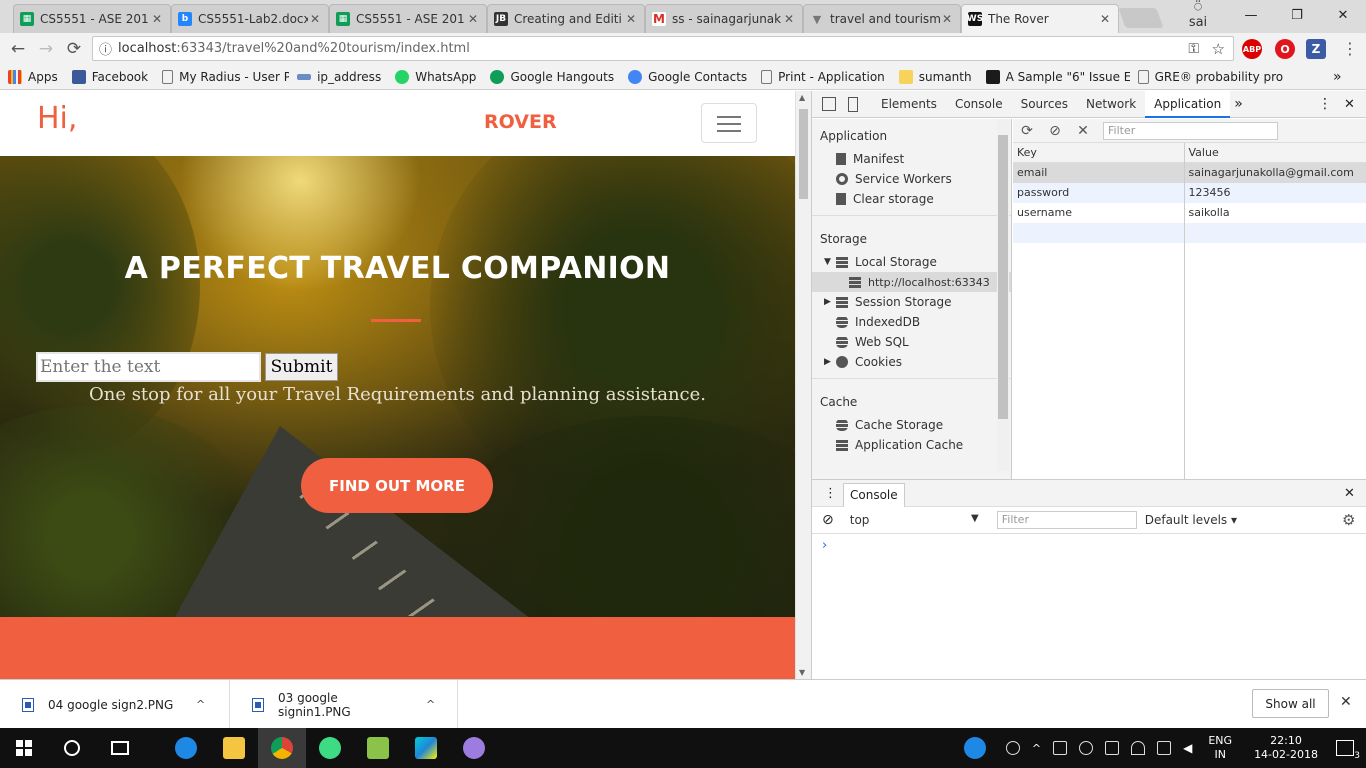 The image size is (1366, 768). I want to click on close-downloads-icon: ✕, so click(1346, 702).